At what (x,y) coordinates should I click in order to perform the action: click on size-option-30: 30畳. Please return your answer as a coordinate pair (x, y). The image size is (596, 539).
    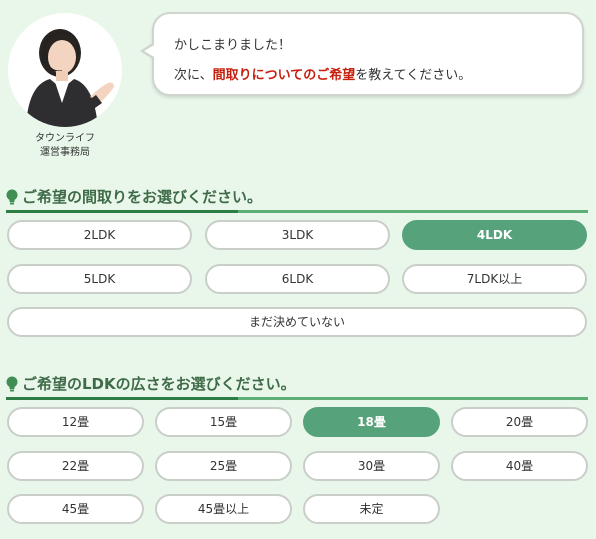
    Looking at the image, I should click on (371, 466).